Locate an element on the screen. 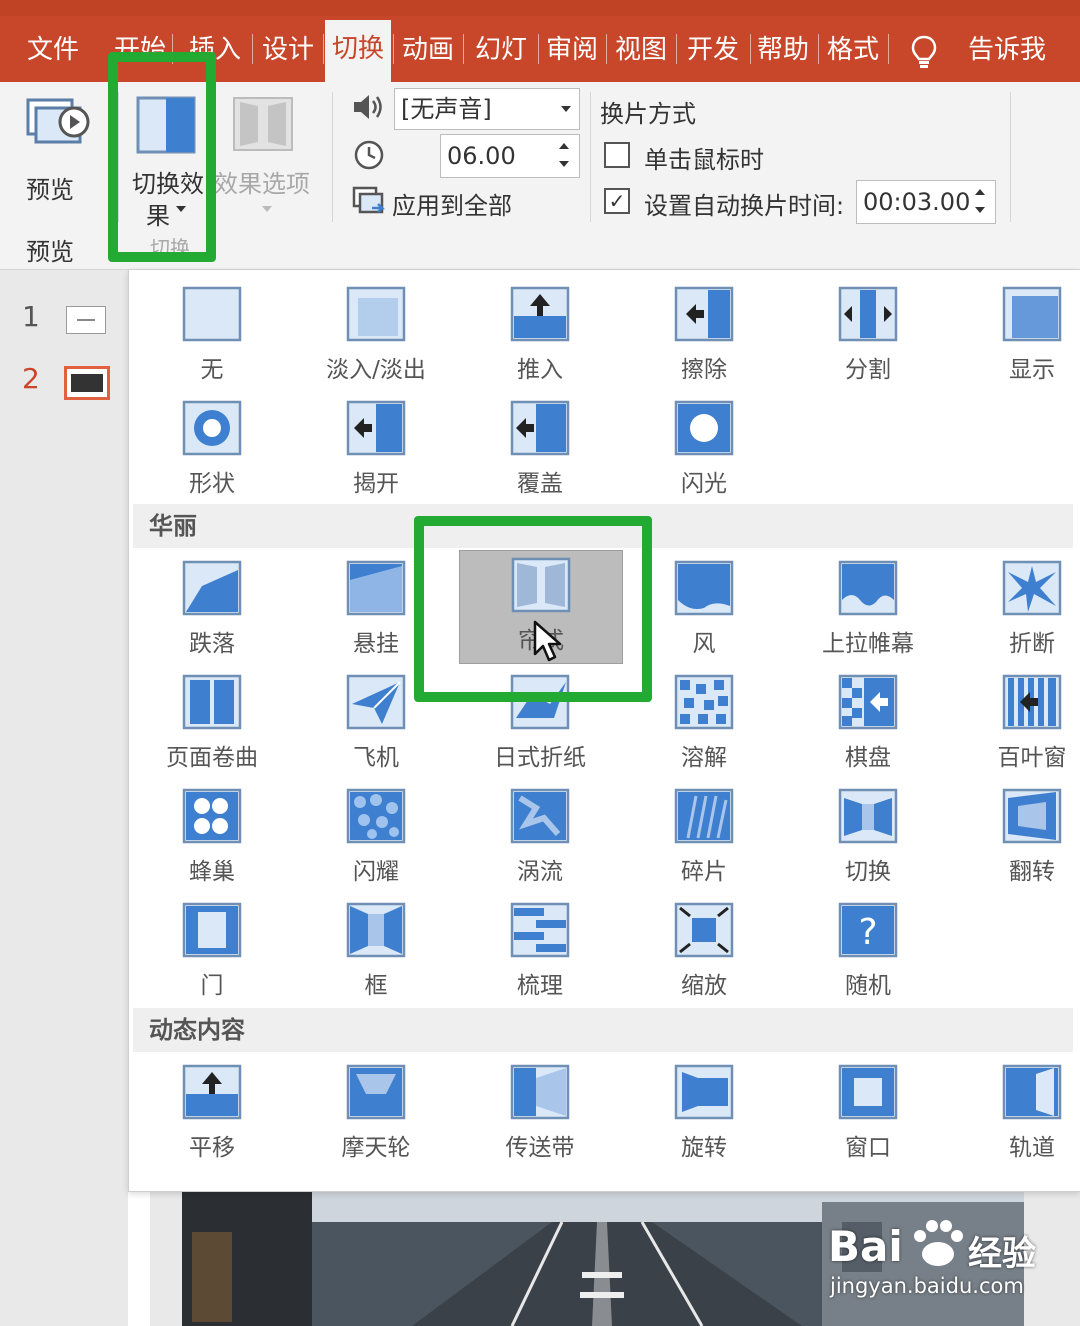 This screenshot has width=1080, height=1326. transition-tile-dissolve: 溶解 is located at coordinates (704, 724).